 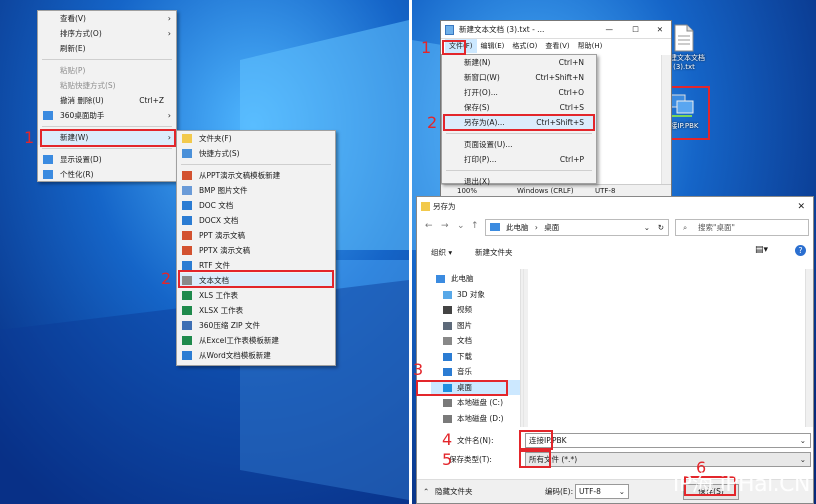 What do you see at coordinates (77, 174) in the screenshot?
I see `menu-item-label: 个性化(R)` at bounding box center [77, 174].